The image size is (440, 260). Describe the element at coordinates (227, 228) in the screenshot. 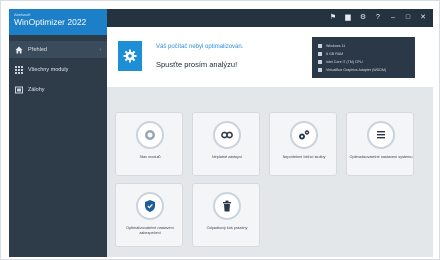

I see `module-label: Odpadkový koš prázdný` at that location.